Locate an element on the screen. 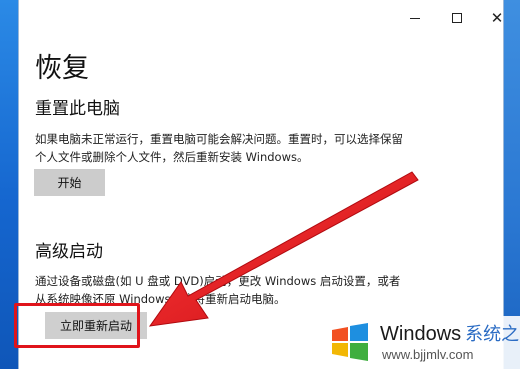  minimize-icon is located at coordinates (415, 18).